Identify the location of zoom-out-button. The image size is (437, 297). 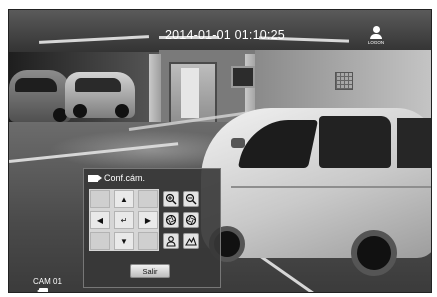
(191, 199).